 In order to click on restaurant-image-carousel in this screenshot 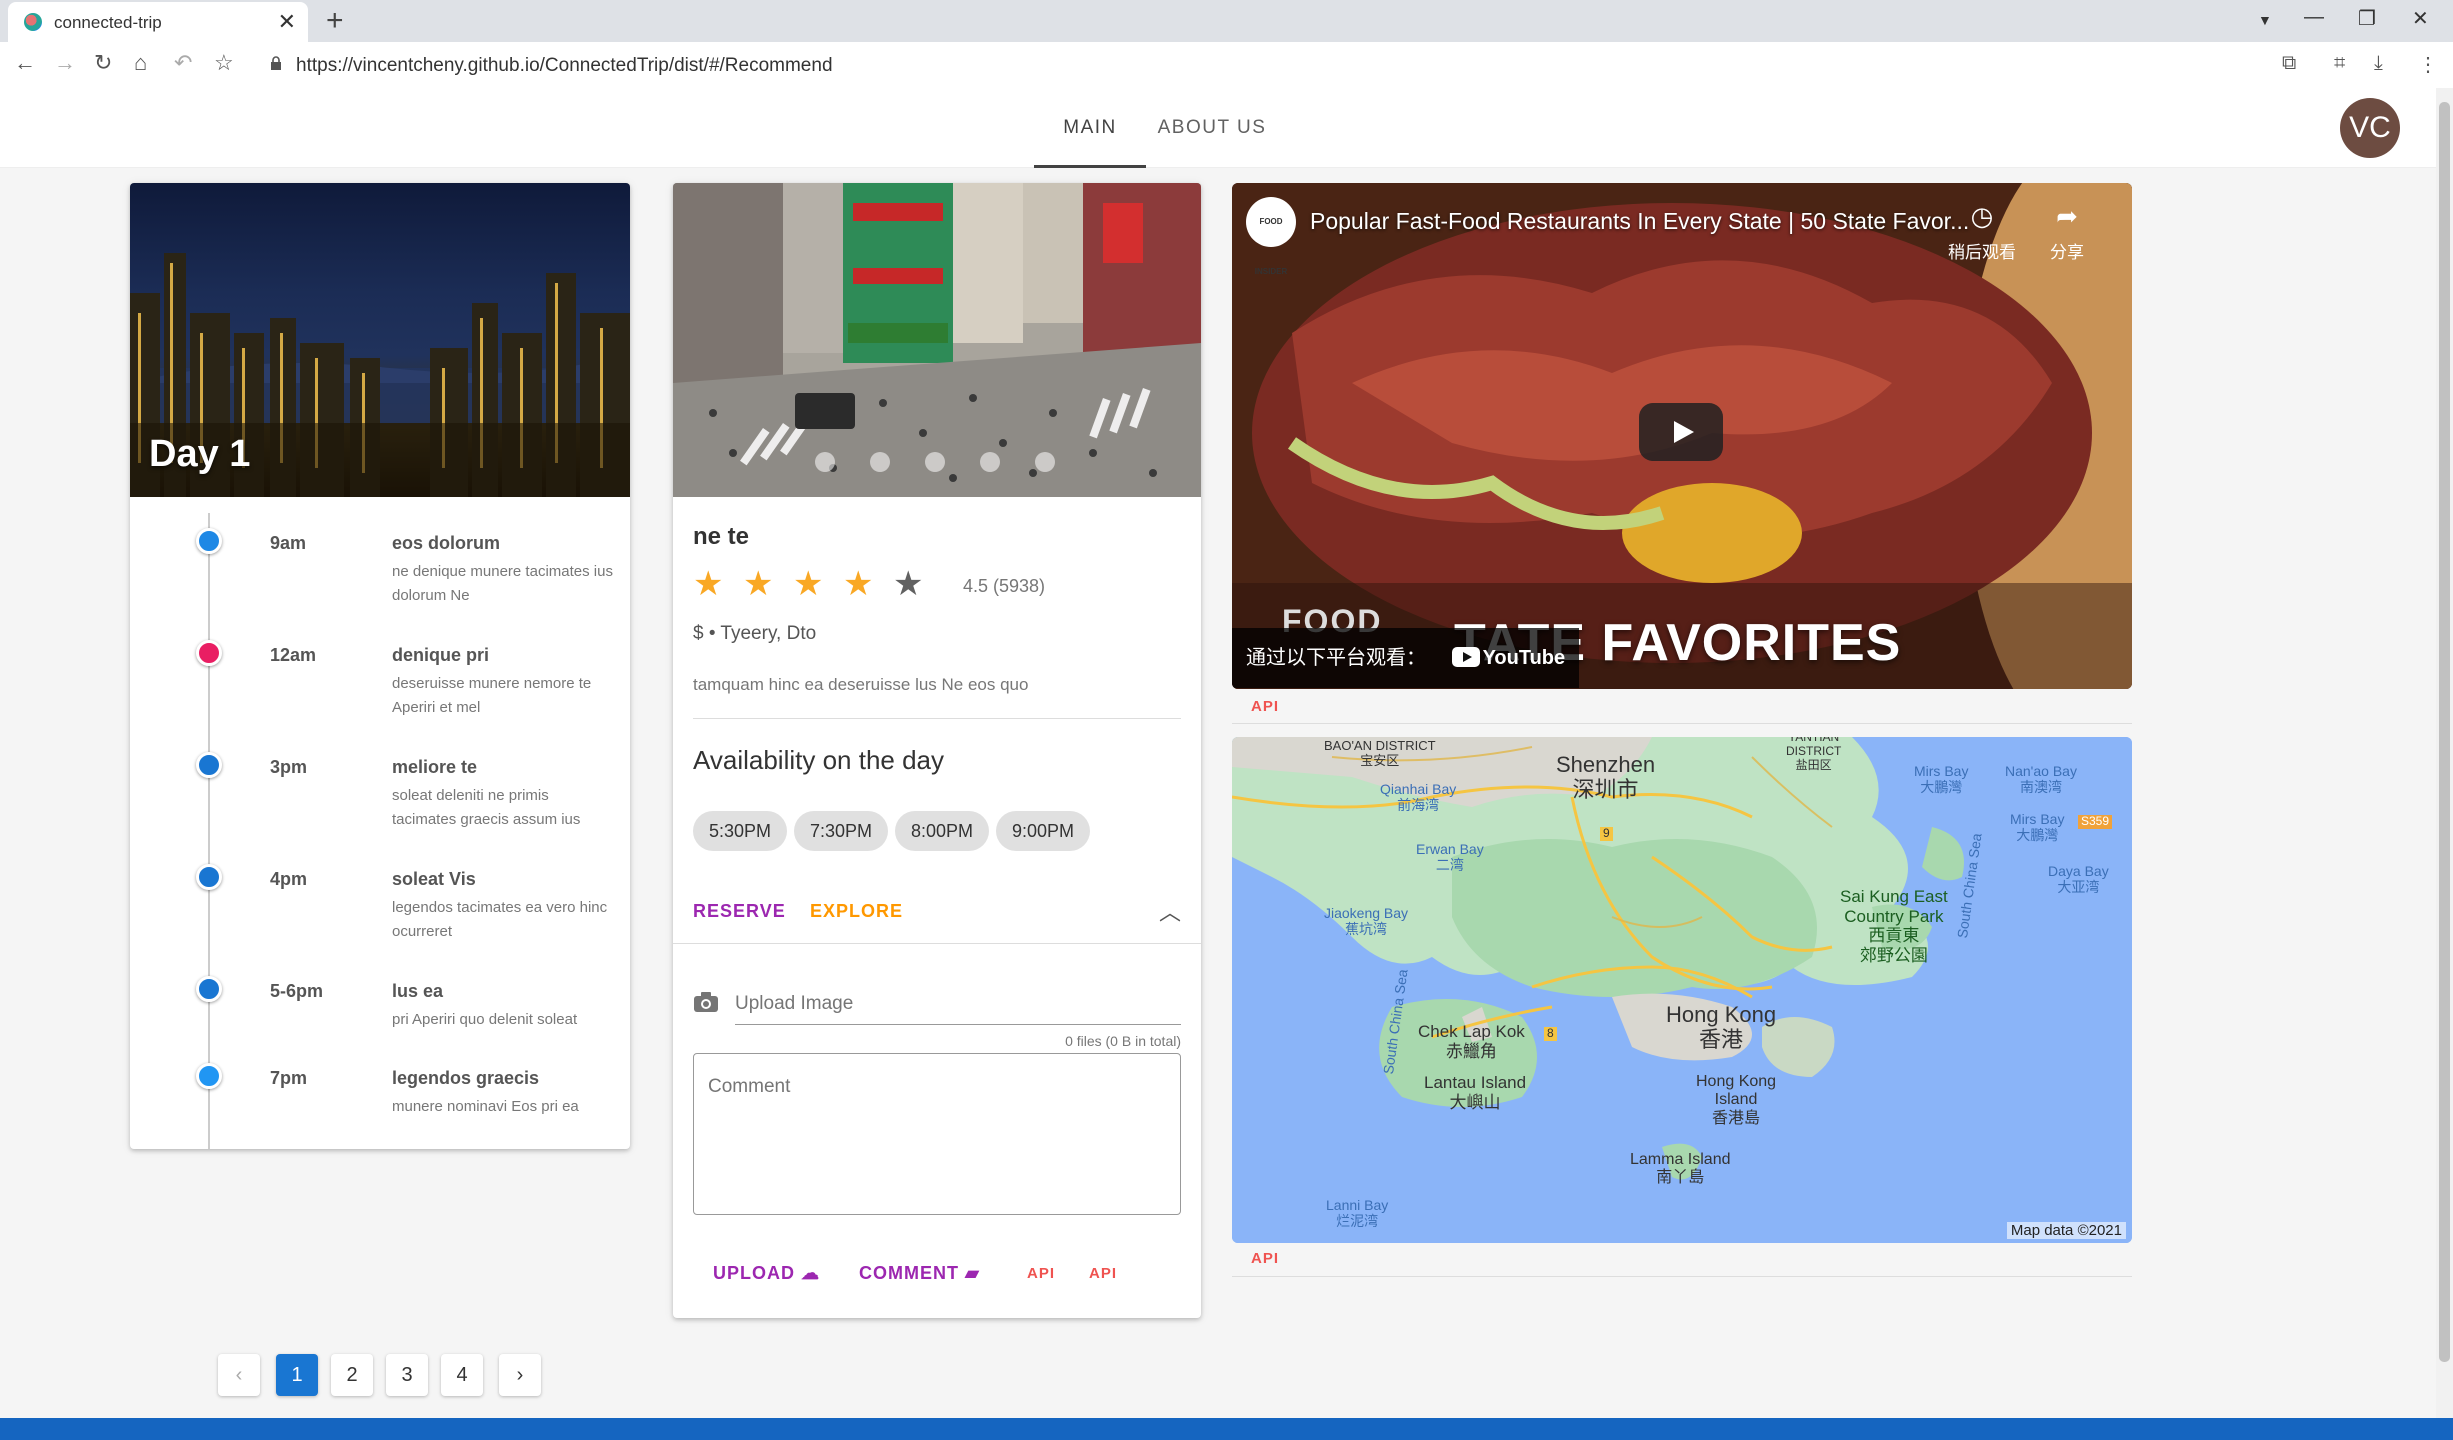, I will do `click(937, 340)`.